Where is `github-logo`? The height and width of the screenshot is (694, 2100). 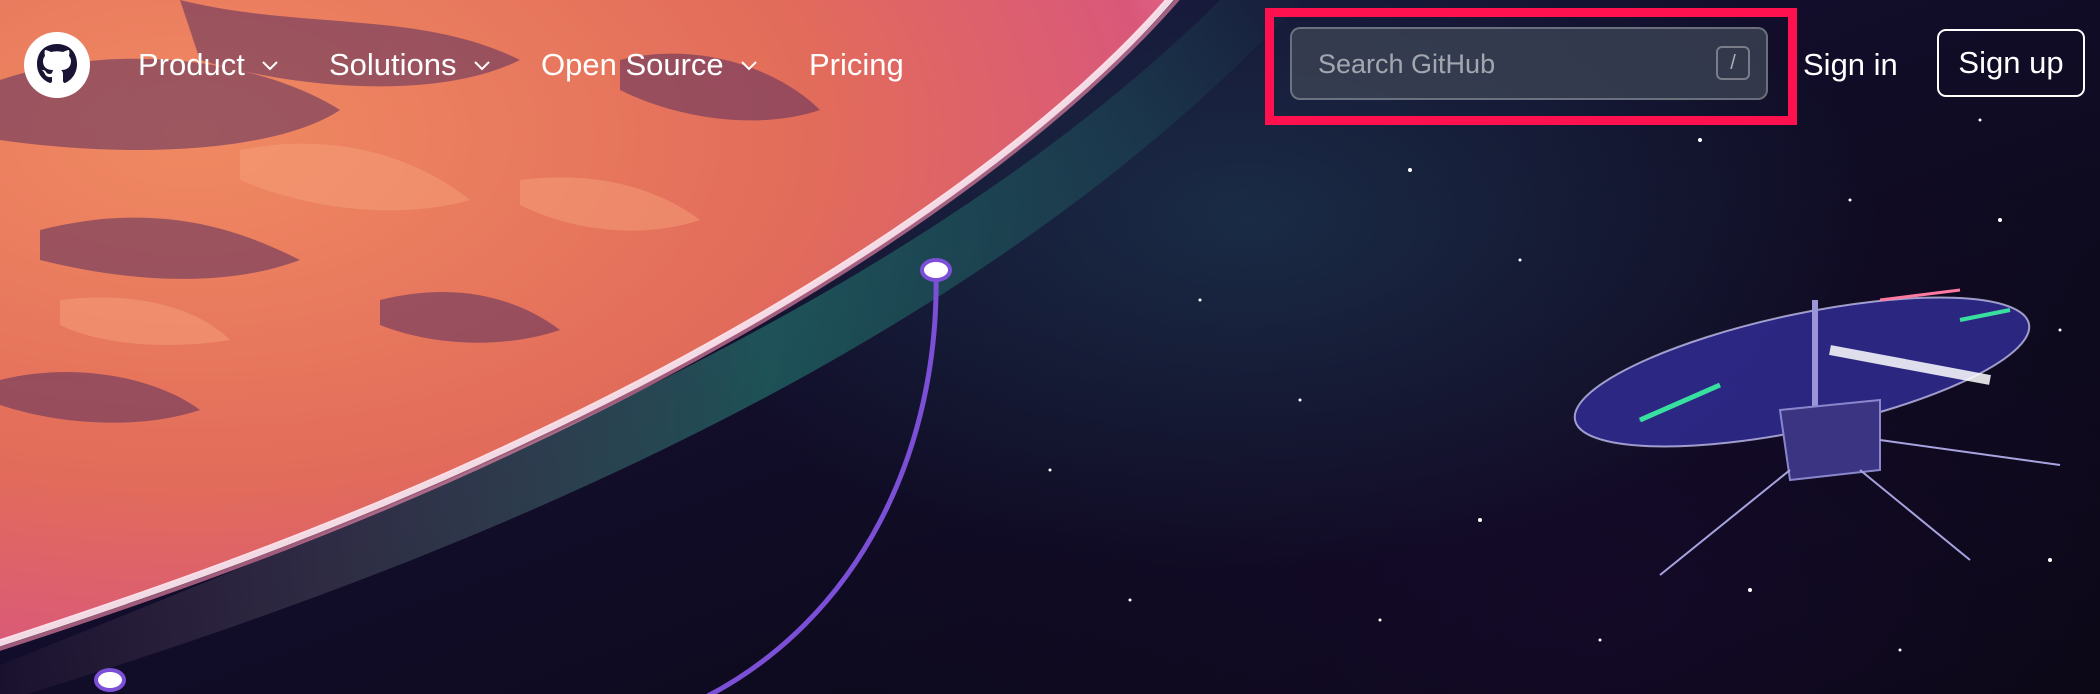
github-logo is located at coordinates (57, 65).